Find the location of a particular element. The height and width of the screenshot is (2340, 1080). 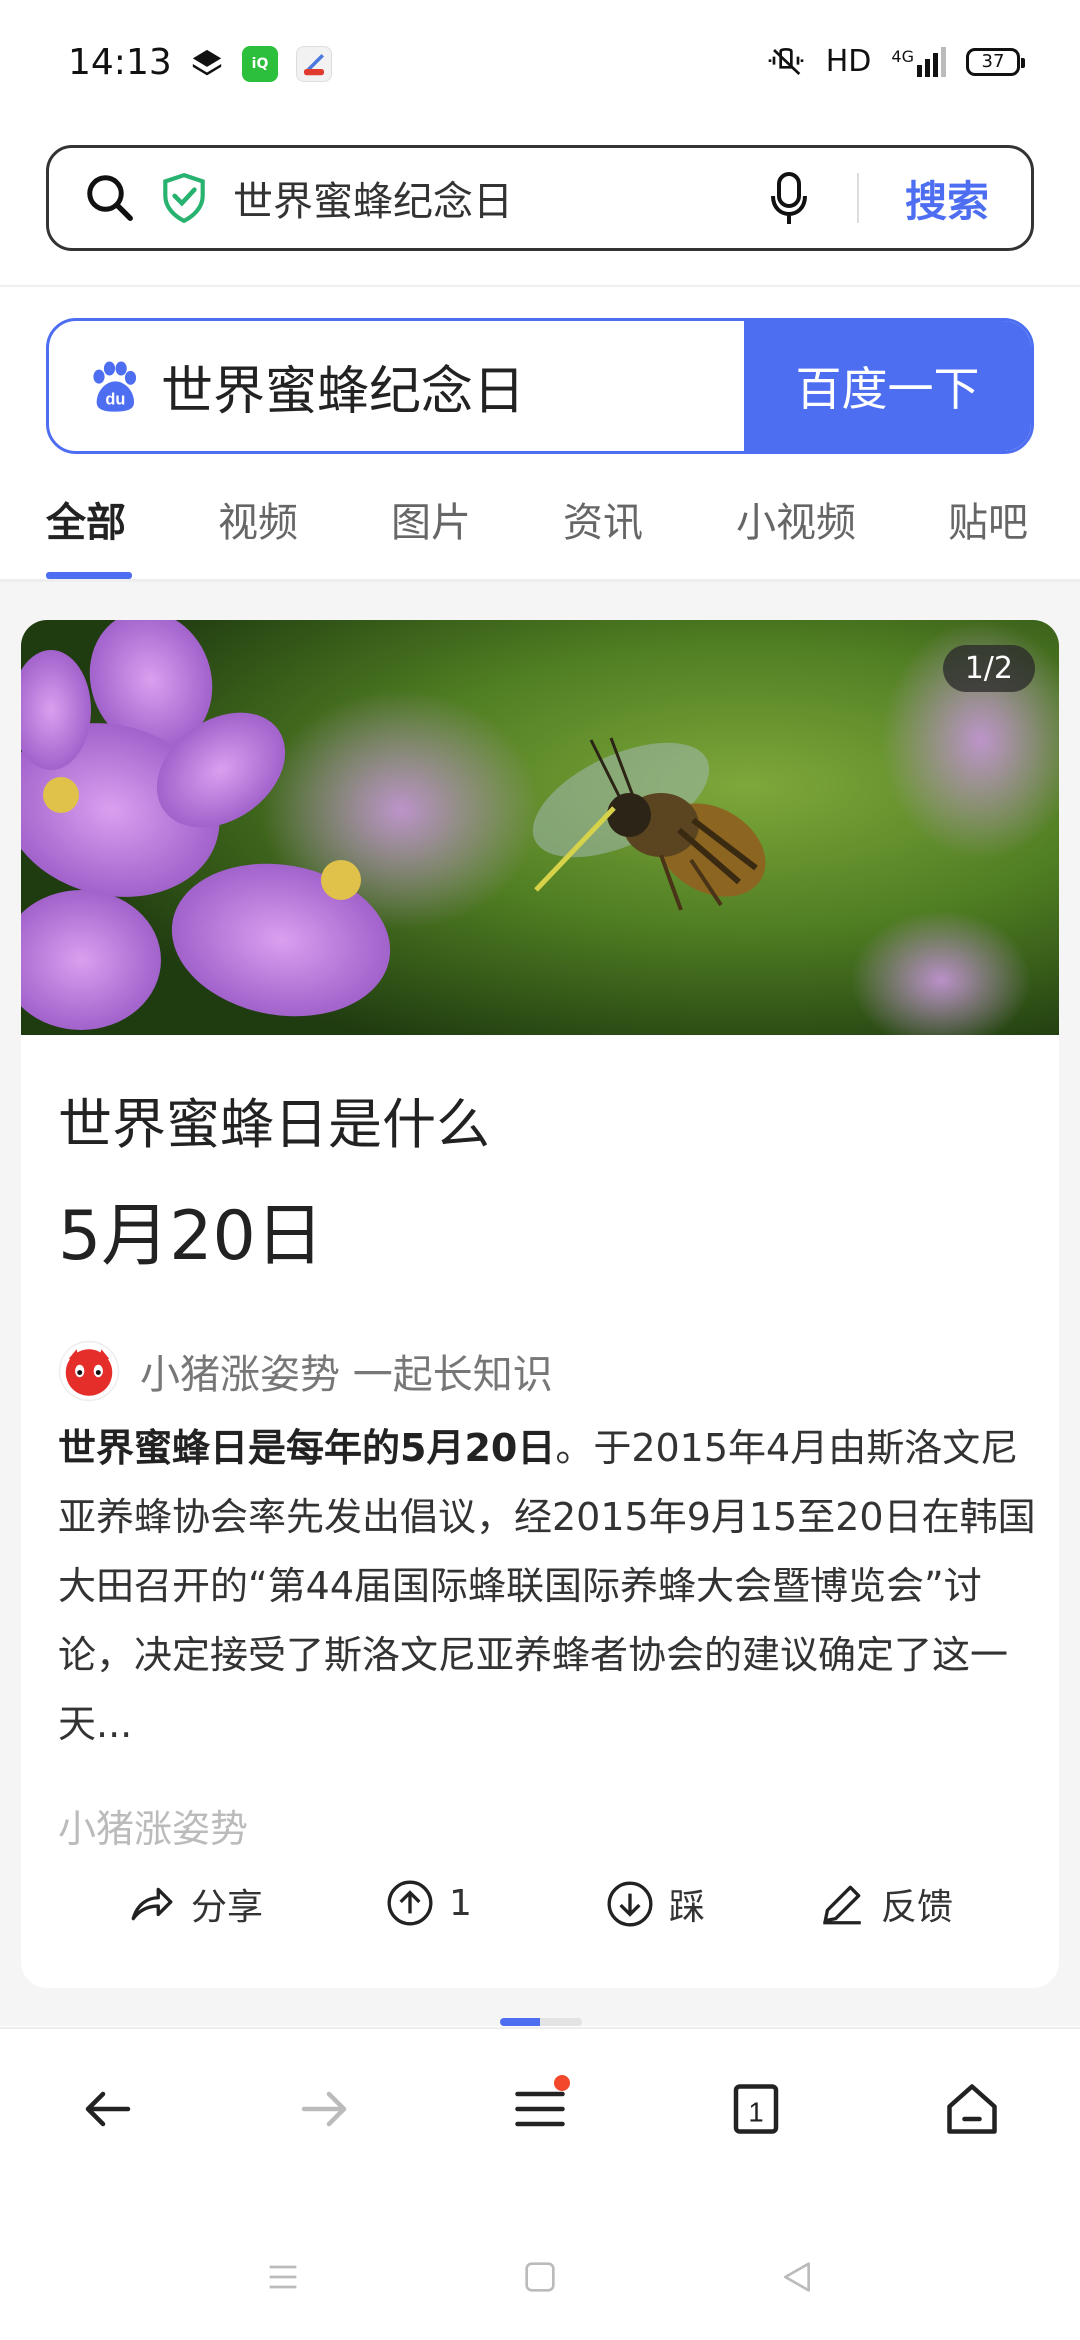

downvote-icon is located at coordinates (630, 1904).